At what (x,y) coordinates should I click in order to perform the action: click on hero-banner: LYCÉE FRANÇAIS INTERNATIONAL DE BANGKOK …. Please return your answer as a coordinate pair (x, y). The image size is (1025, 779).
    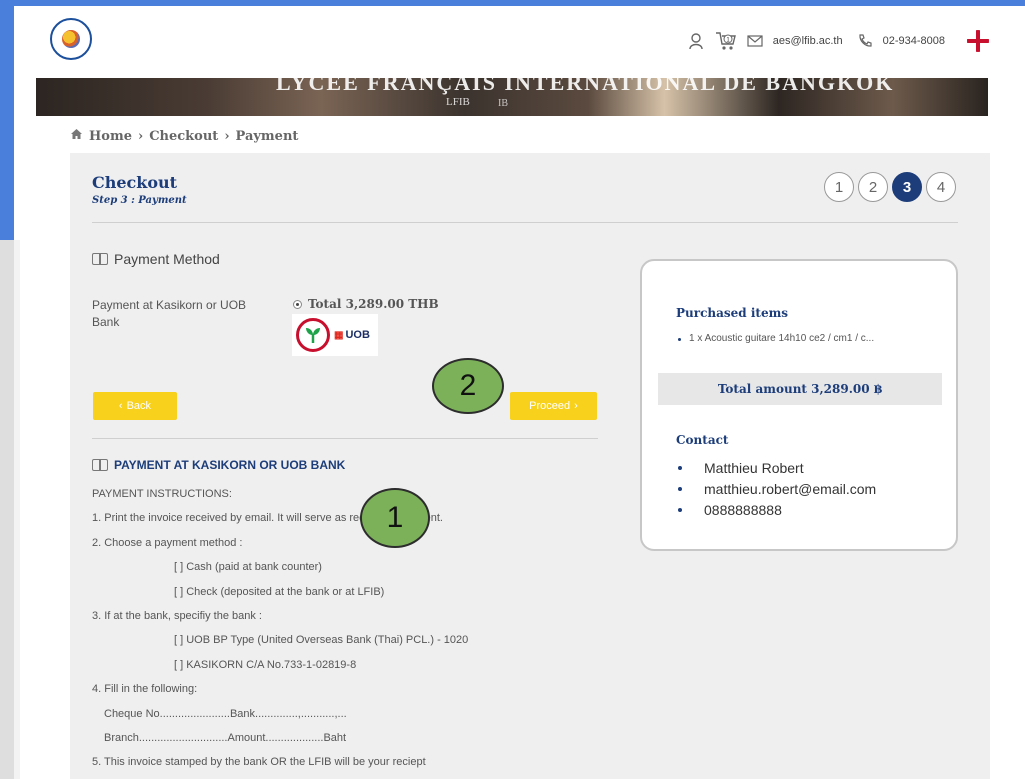
    Looking at the image, I should click on (512, 97).